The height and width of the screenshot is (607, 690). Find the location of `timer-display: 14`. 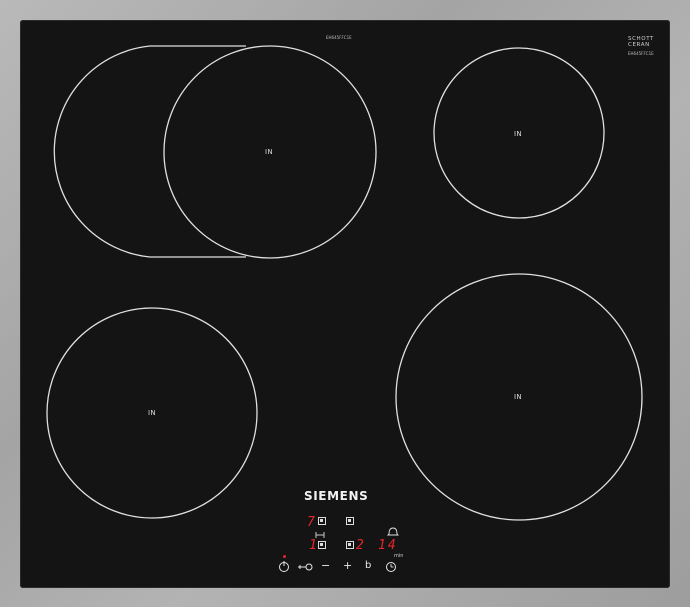

timer-display: 14 is located at coordinates (388, 545).